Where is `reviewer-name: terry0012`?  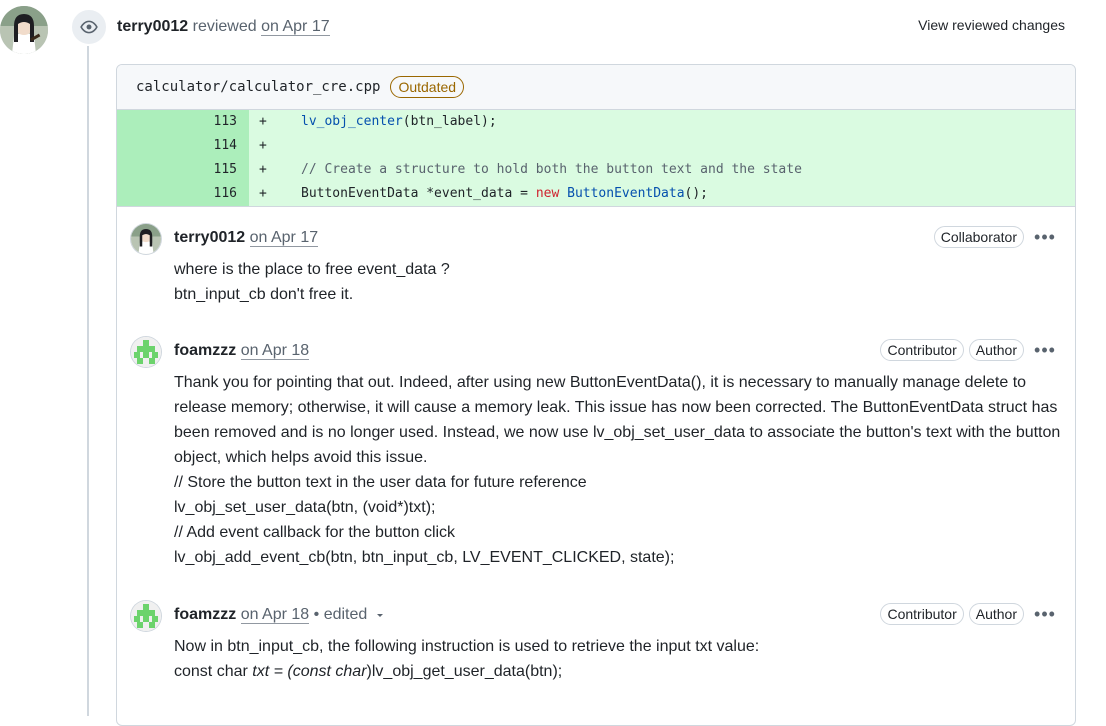 reviewer-name: terry0012 is located at coordinates (152, 26).